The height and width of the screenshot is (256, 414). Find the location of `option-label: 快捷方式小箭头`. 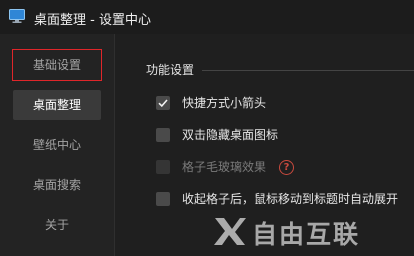

option-label: 快捷方式小箭头 is located at coordinates (224, 103).